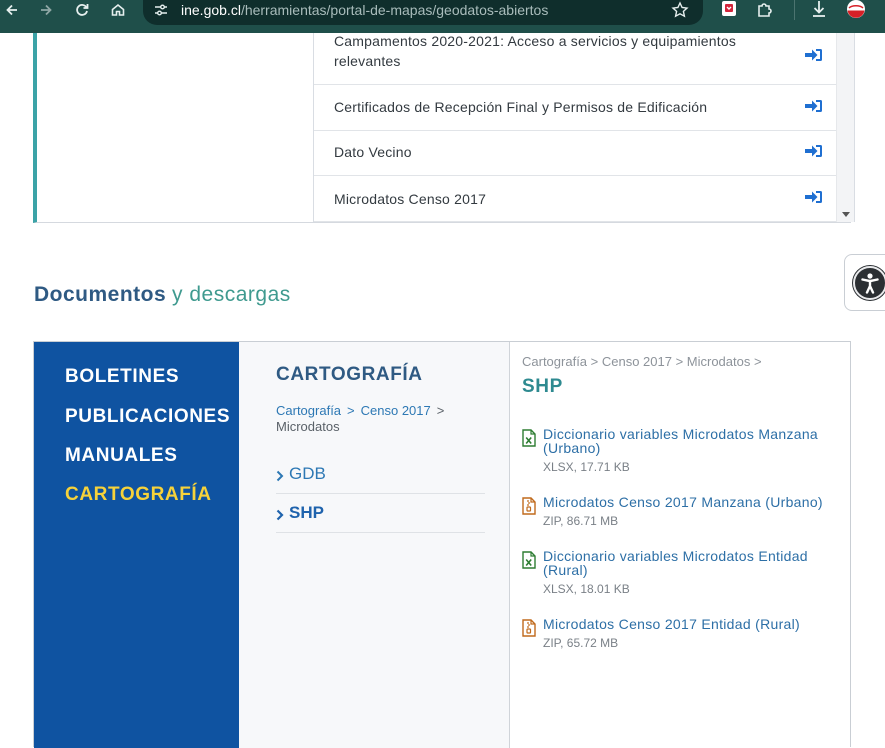  Describe the element at coordinates (380, 513) in the screenshot. I see `subcategory-item-shp: SHP` at that location.